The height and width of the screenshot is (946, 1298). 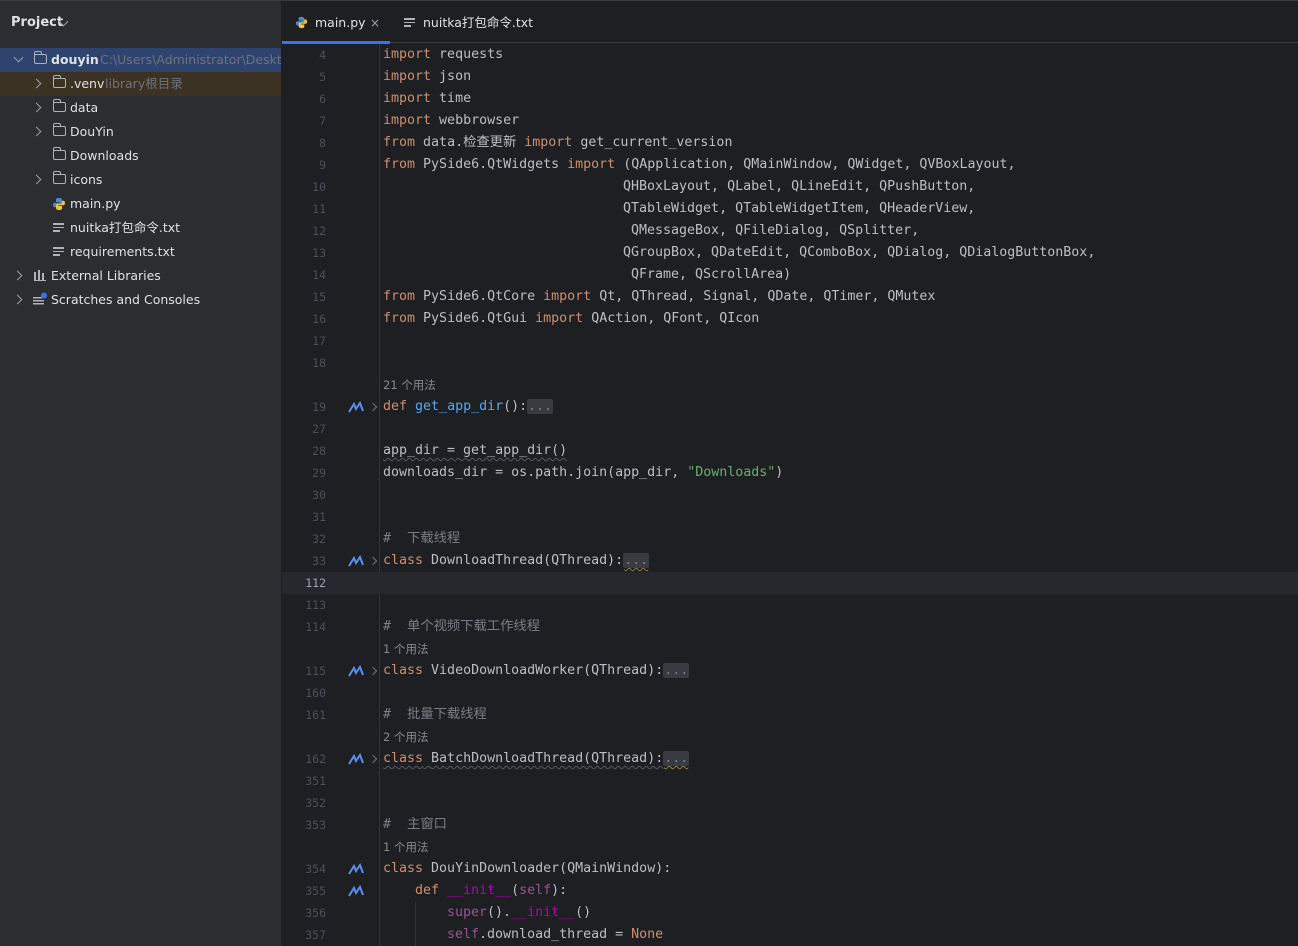 I want to click on tree-item-label: icons, so click(x=86, y=179).